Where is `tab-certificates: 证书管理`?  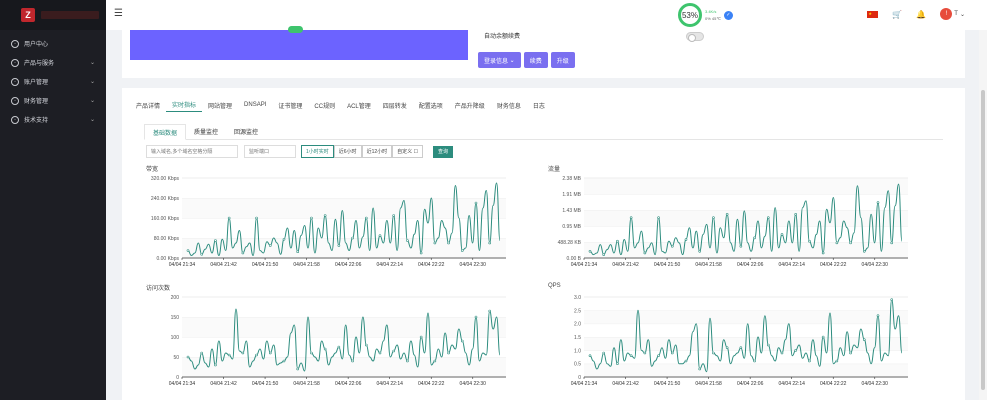
tab-certificates: 证书管理 is located at coordinates (290, 105).